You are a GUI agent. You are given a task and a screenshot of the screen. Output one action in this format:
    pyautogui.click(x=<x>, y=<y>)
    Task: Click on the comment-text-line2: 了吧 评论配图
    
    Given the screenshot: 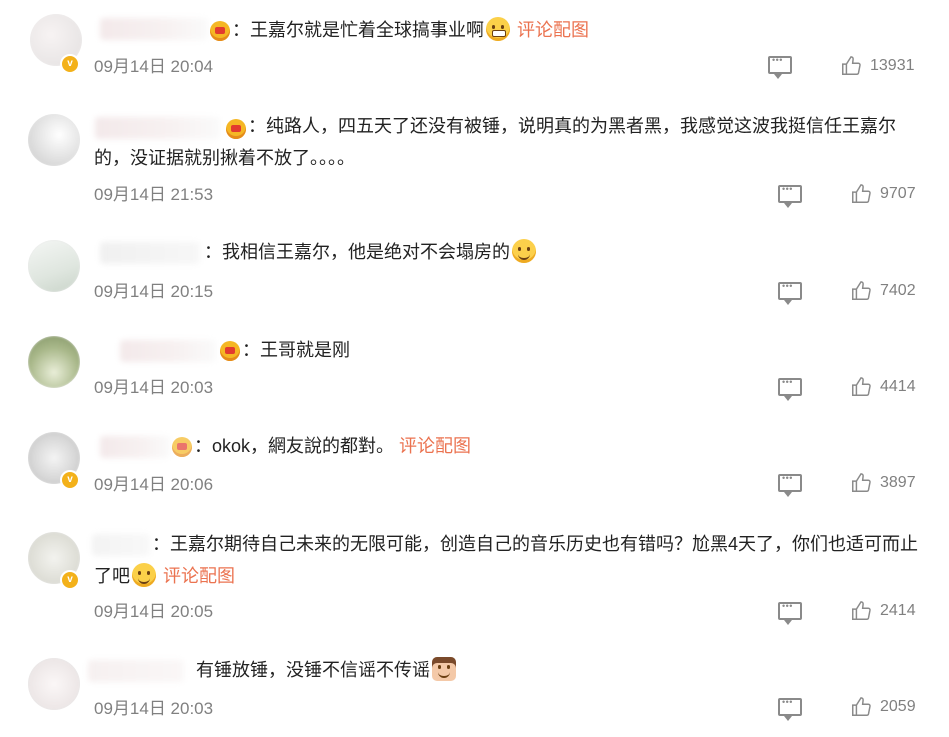 What is the action you would take?
    pyautogui.click(x=164, y=576)
    